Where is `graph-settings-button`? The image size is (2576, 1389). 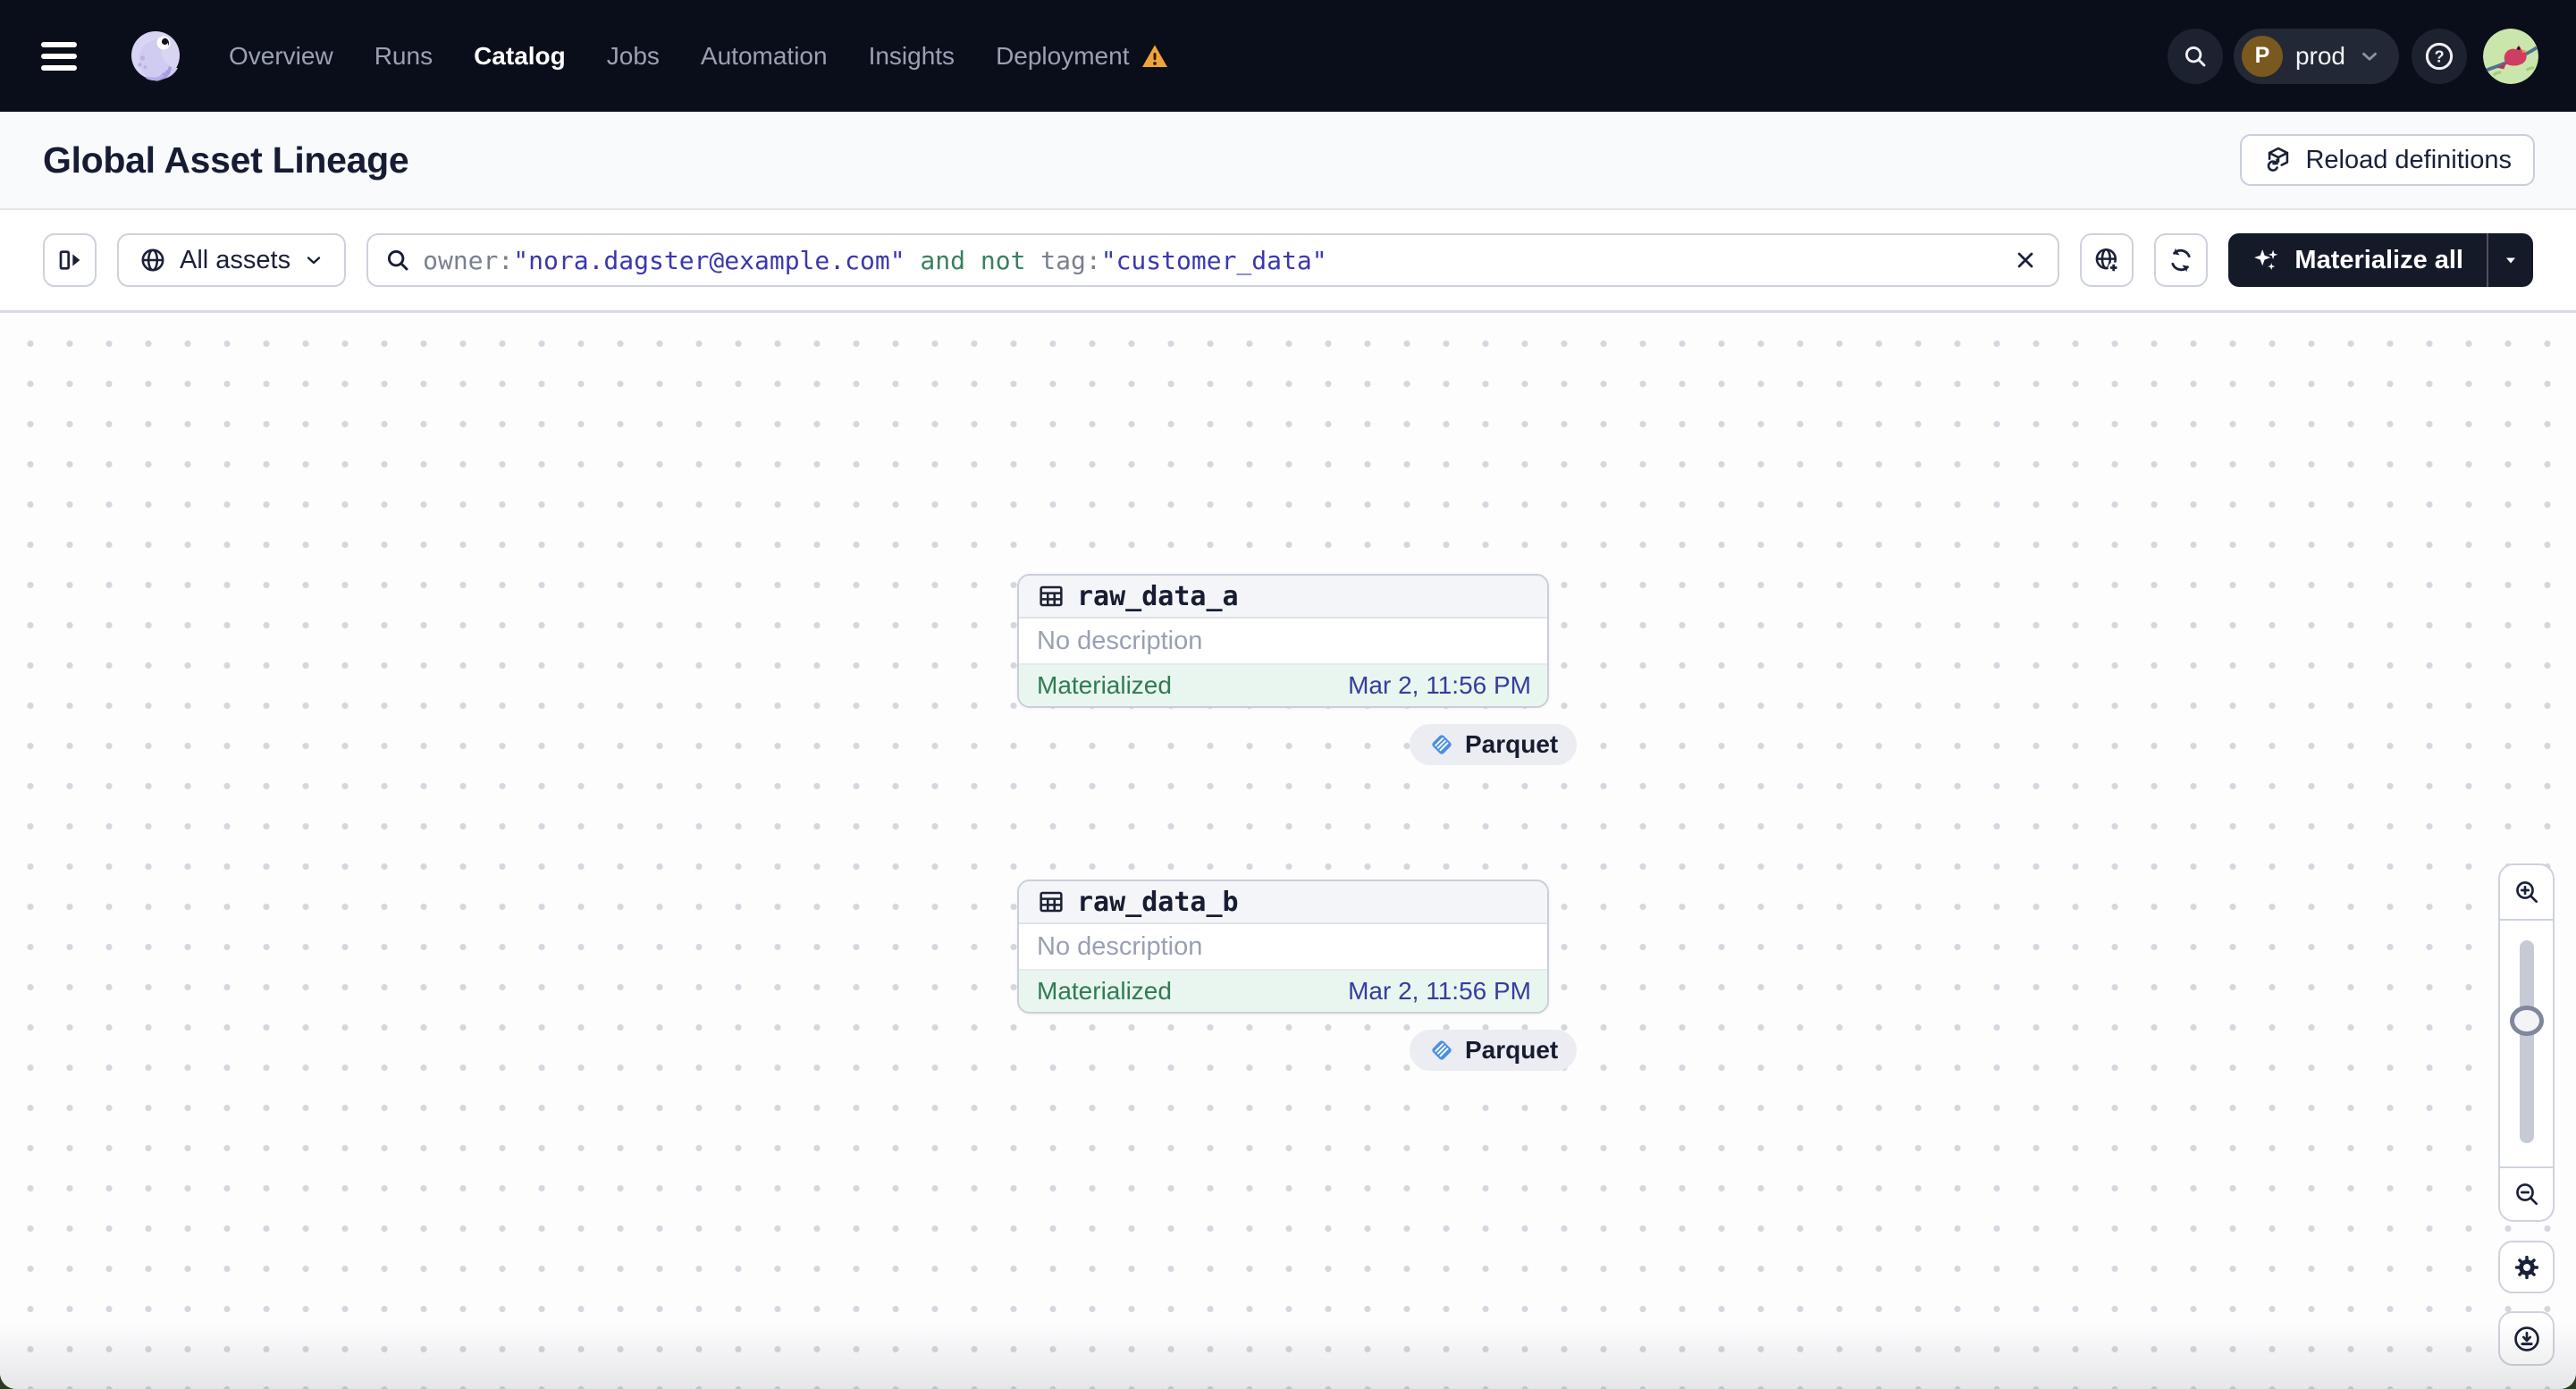 graph-settings-button is located at coordinates (2527, 1267).